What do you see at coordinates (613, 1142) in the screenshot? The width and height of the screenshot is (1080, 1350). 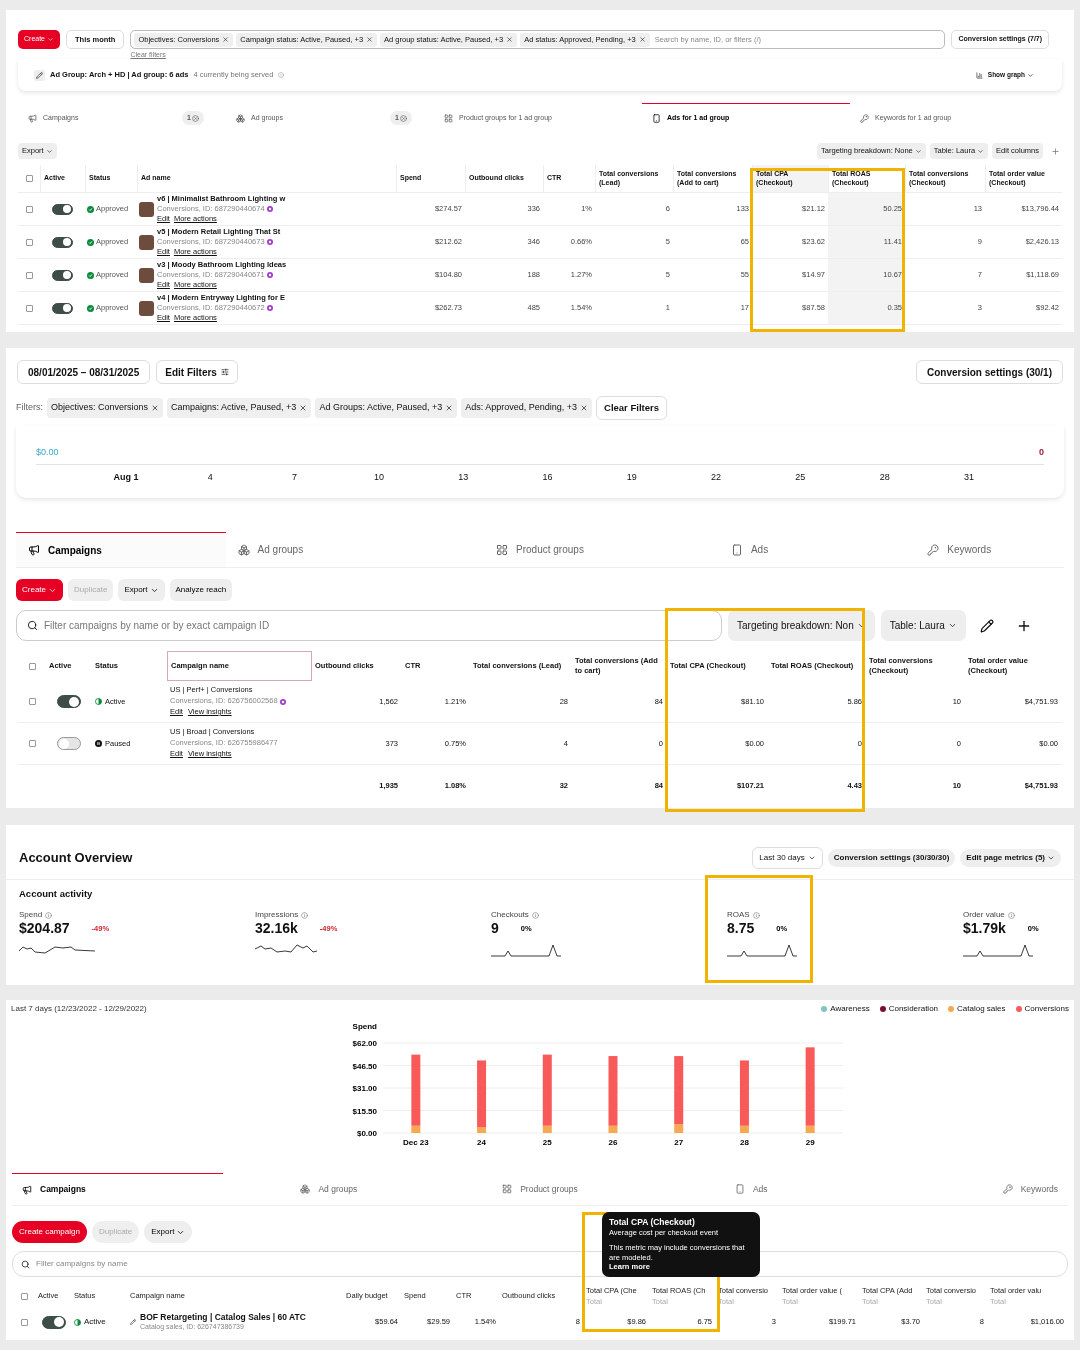 I see `axis-label: 26` at bounding box center [613, 1142].